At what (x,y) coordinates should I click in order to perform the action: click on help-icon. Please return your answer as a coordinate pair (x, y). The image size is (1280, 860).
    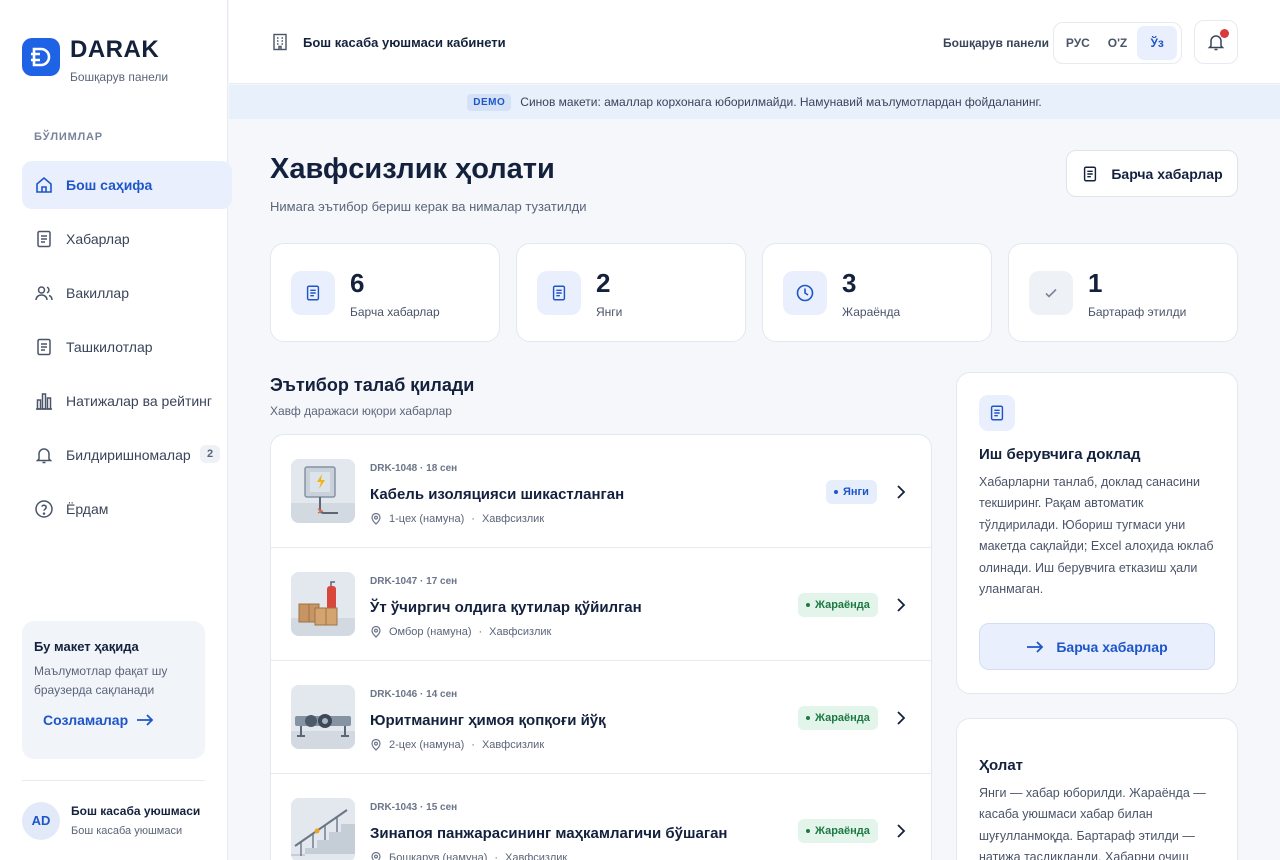
    Looking at the image, I should click on (44, 509).